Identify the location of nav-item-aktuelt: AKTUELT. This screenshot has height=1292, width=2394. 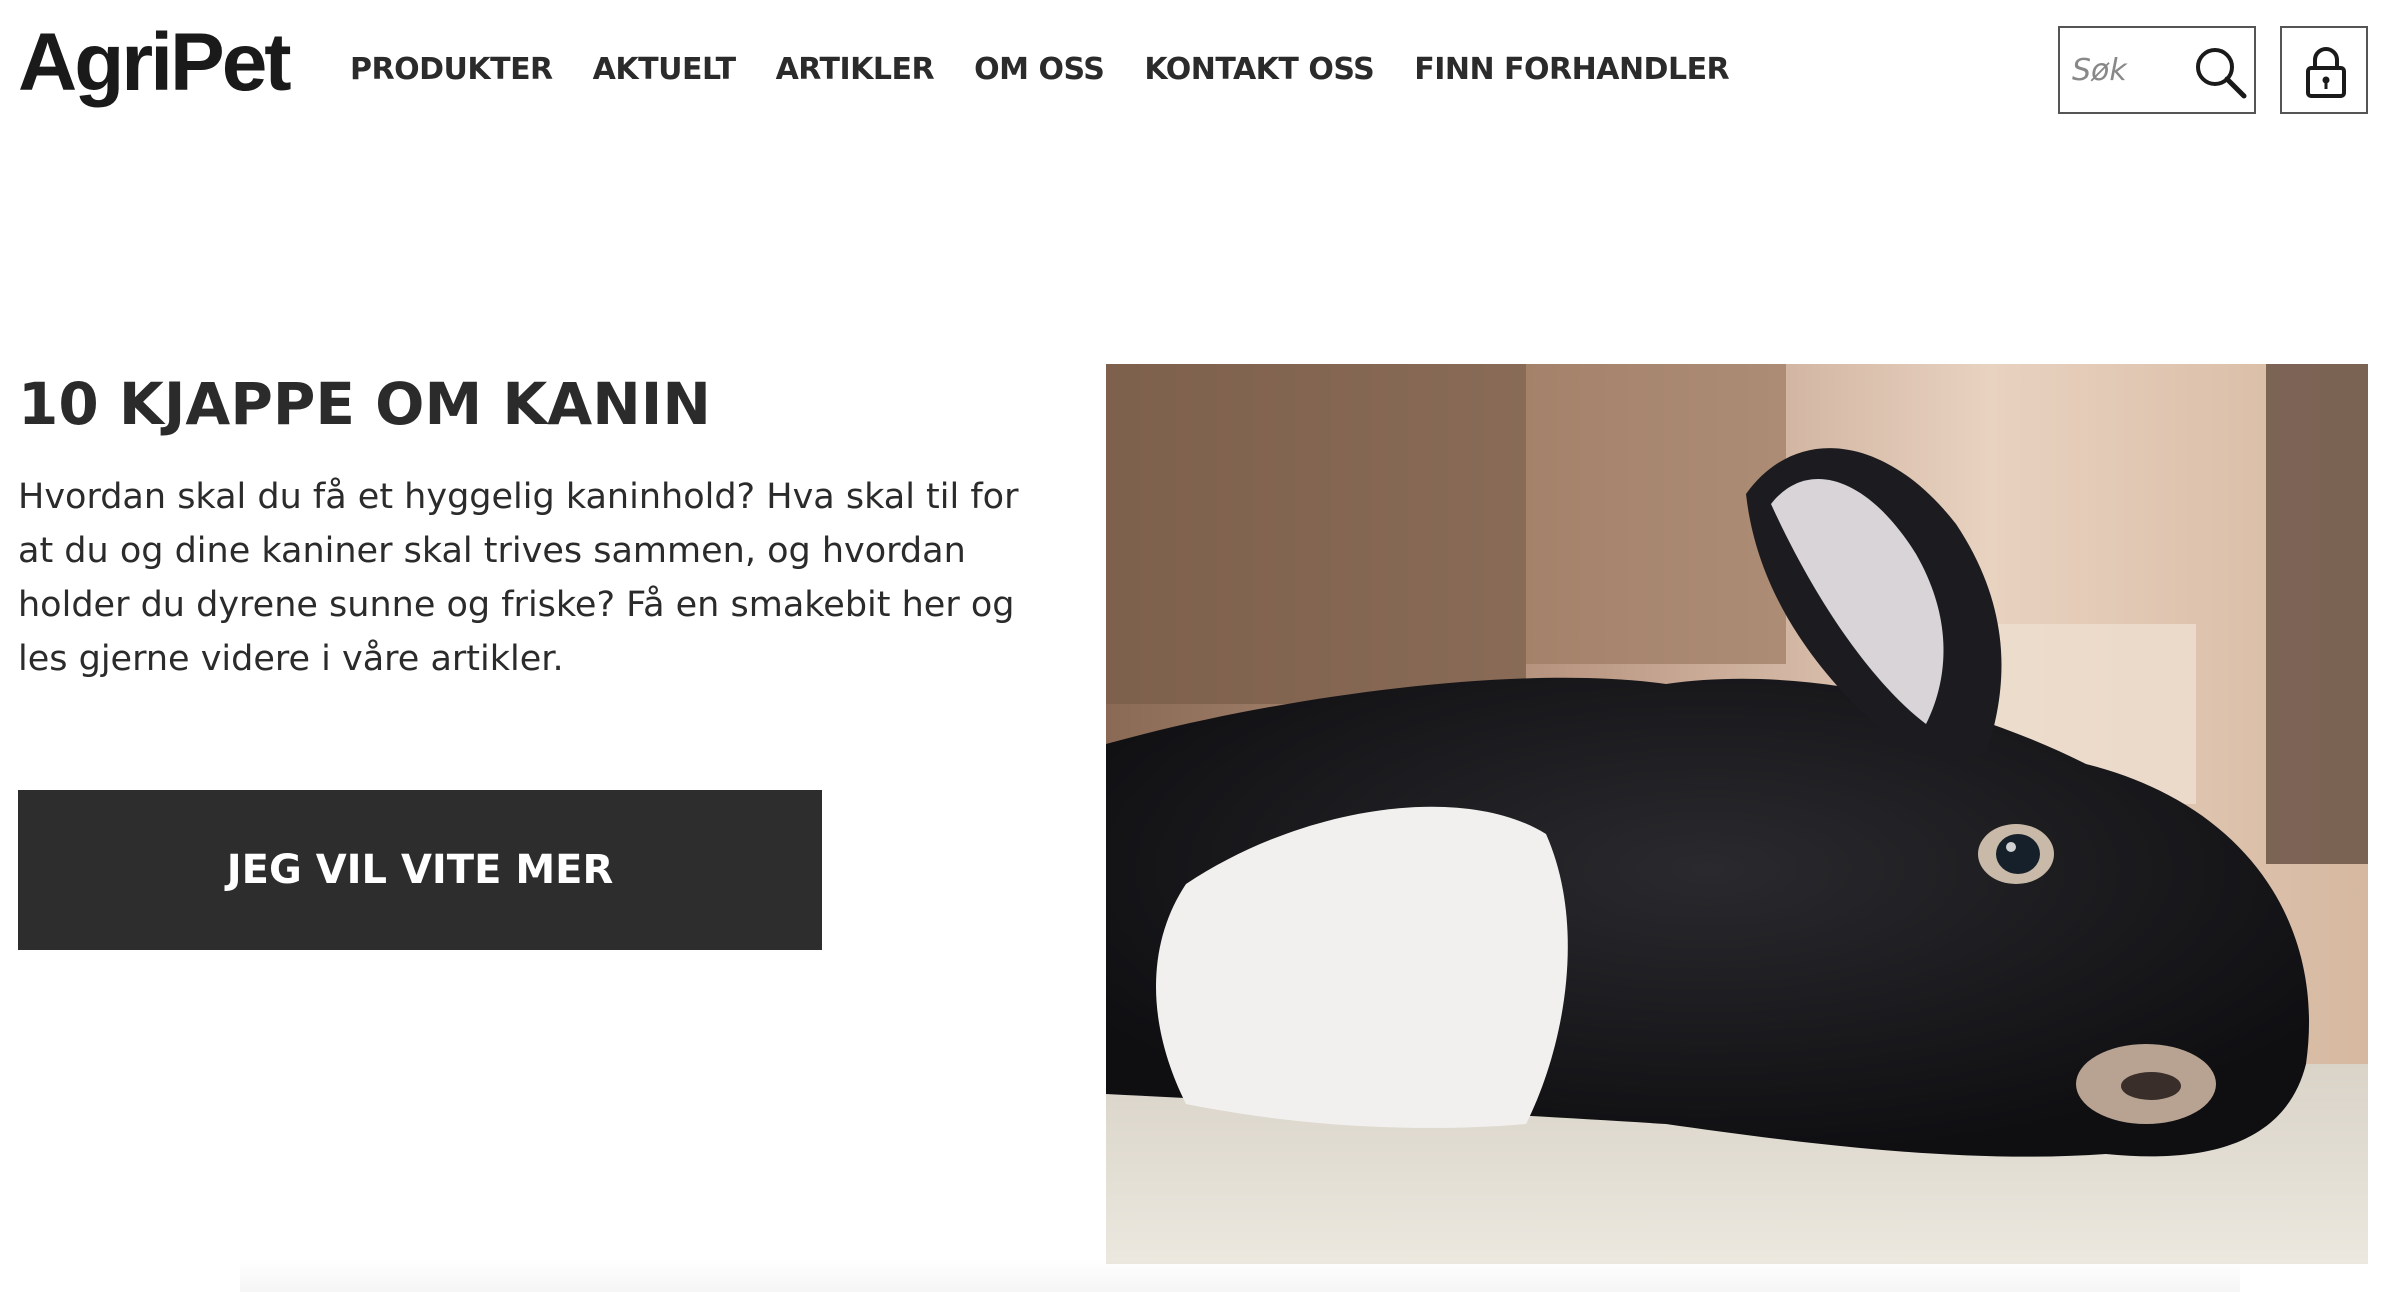
(664, 69).